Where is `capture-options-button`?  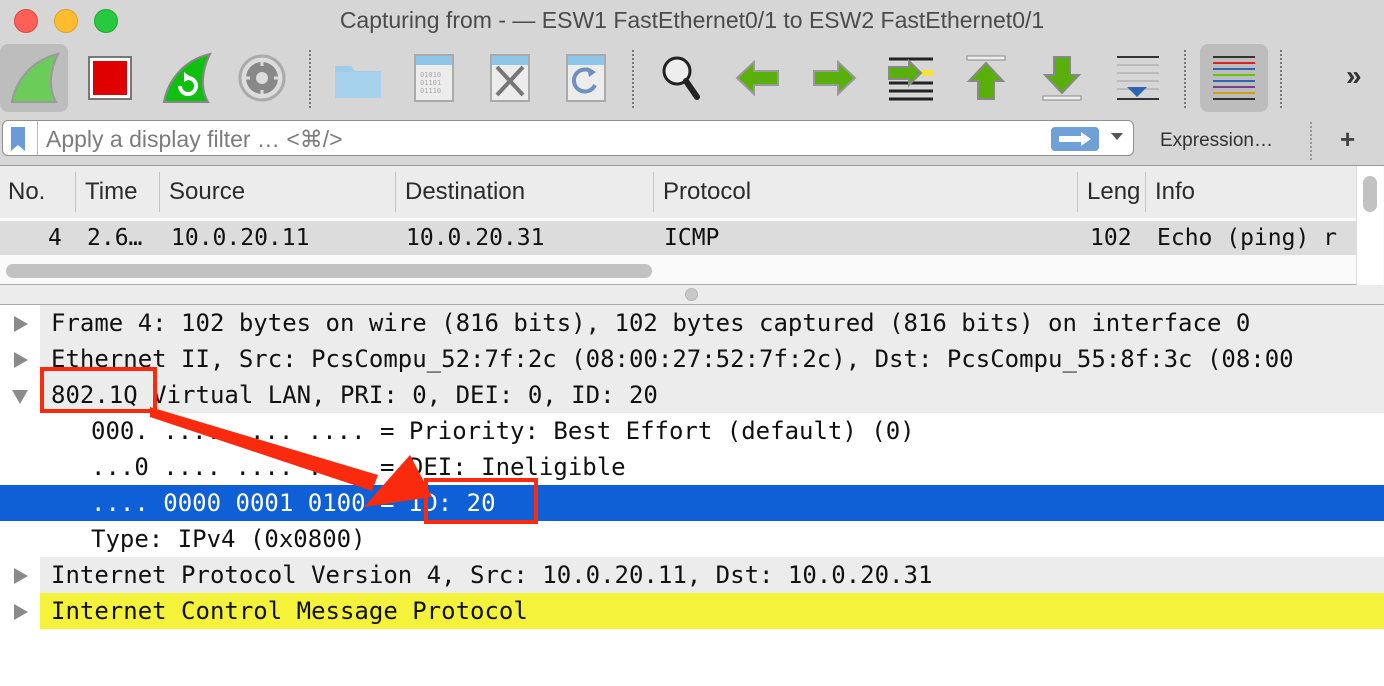
capture-options-button is located at coordinates (262, 78).